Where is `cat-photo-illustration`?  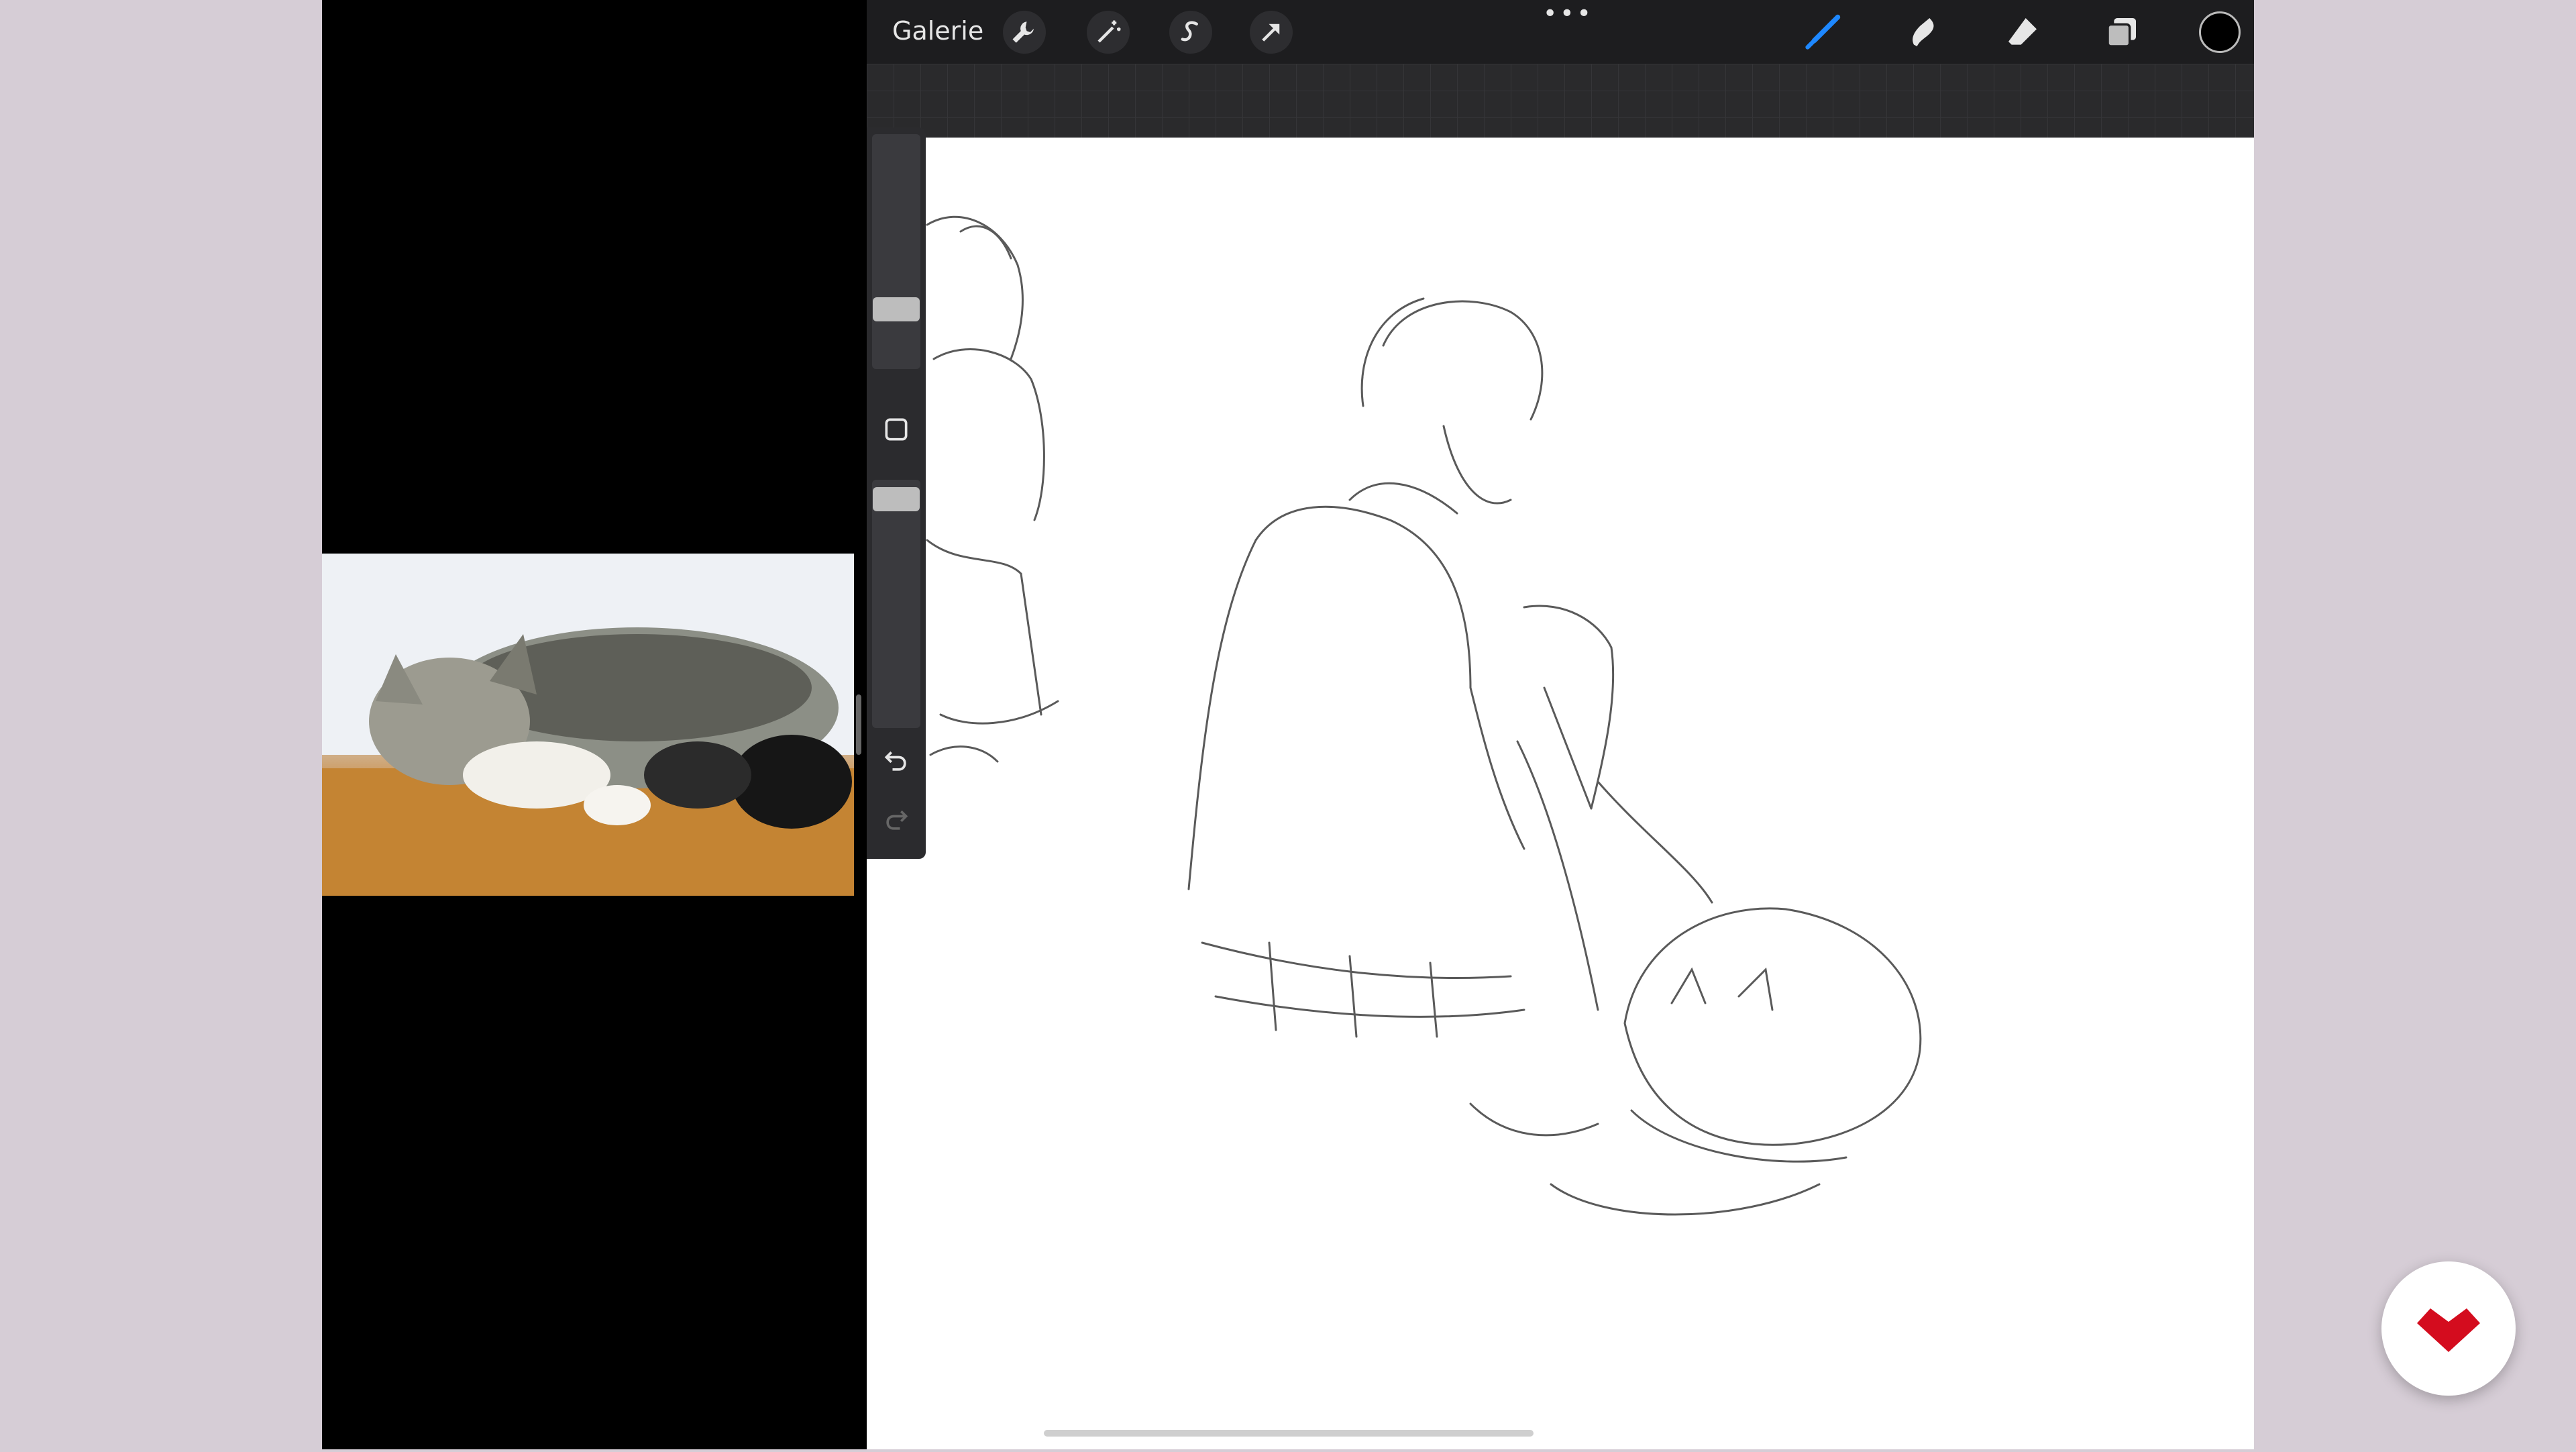
cat-photo-illustration is located at coordinates (588, 725).